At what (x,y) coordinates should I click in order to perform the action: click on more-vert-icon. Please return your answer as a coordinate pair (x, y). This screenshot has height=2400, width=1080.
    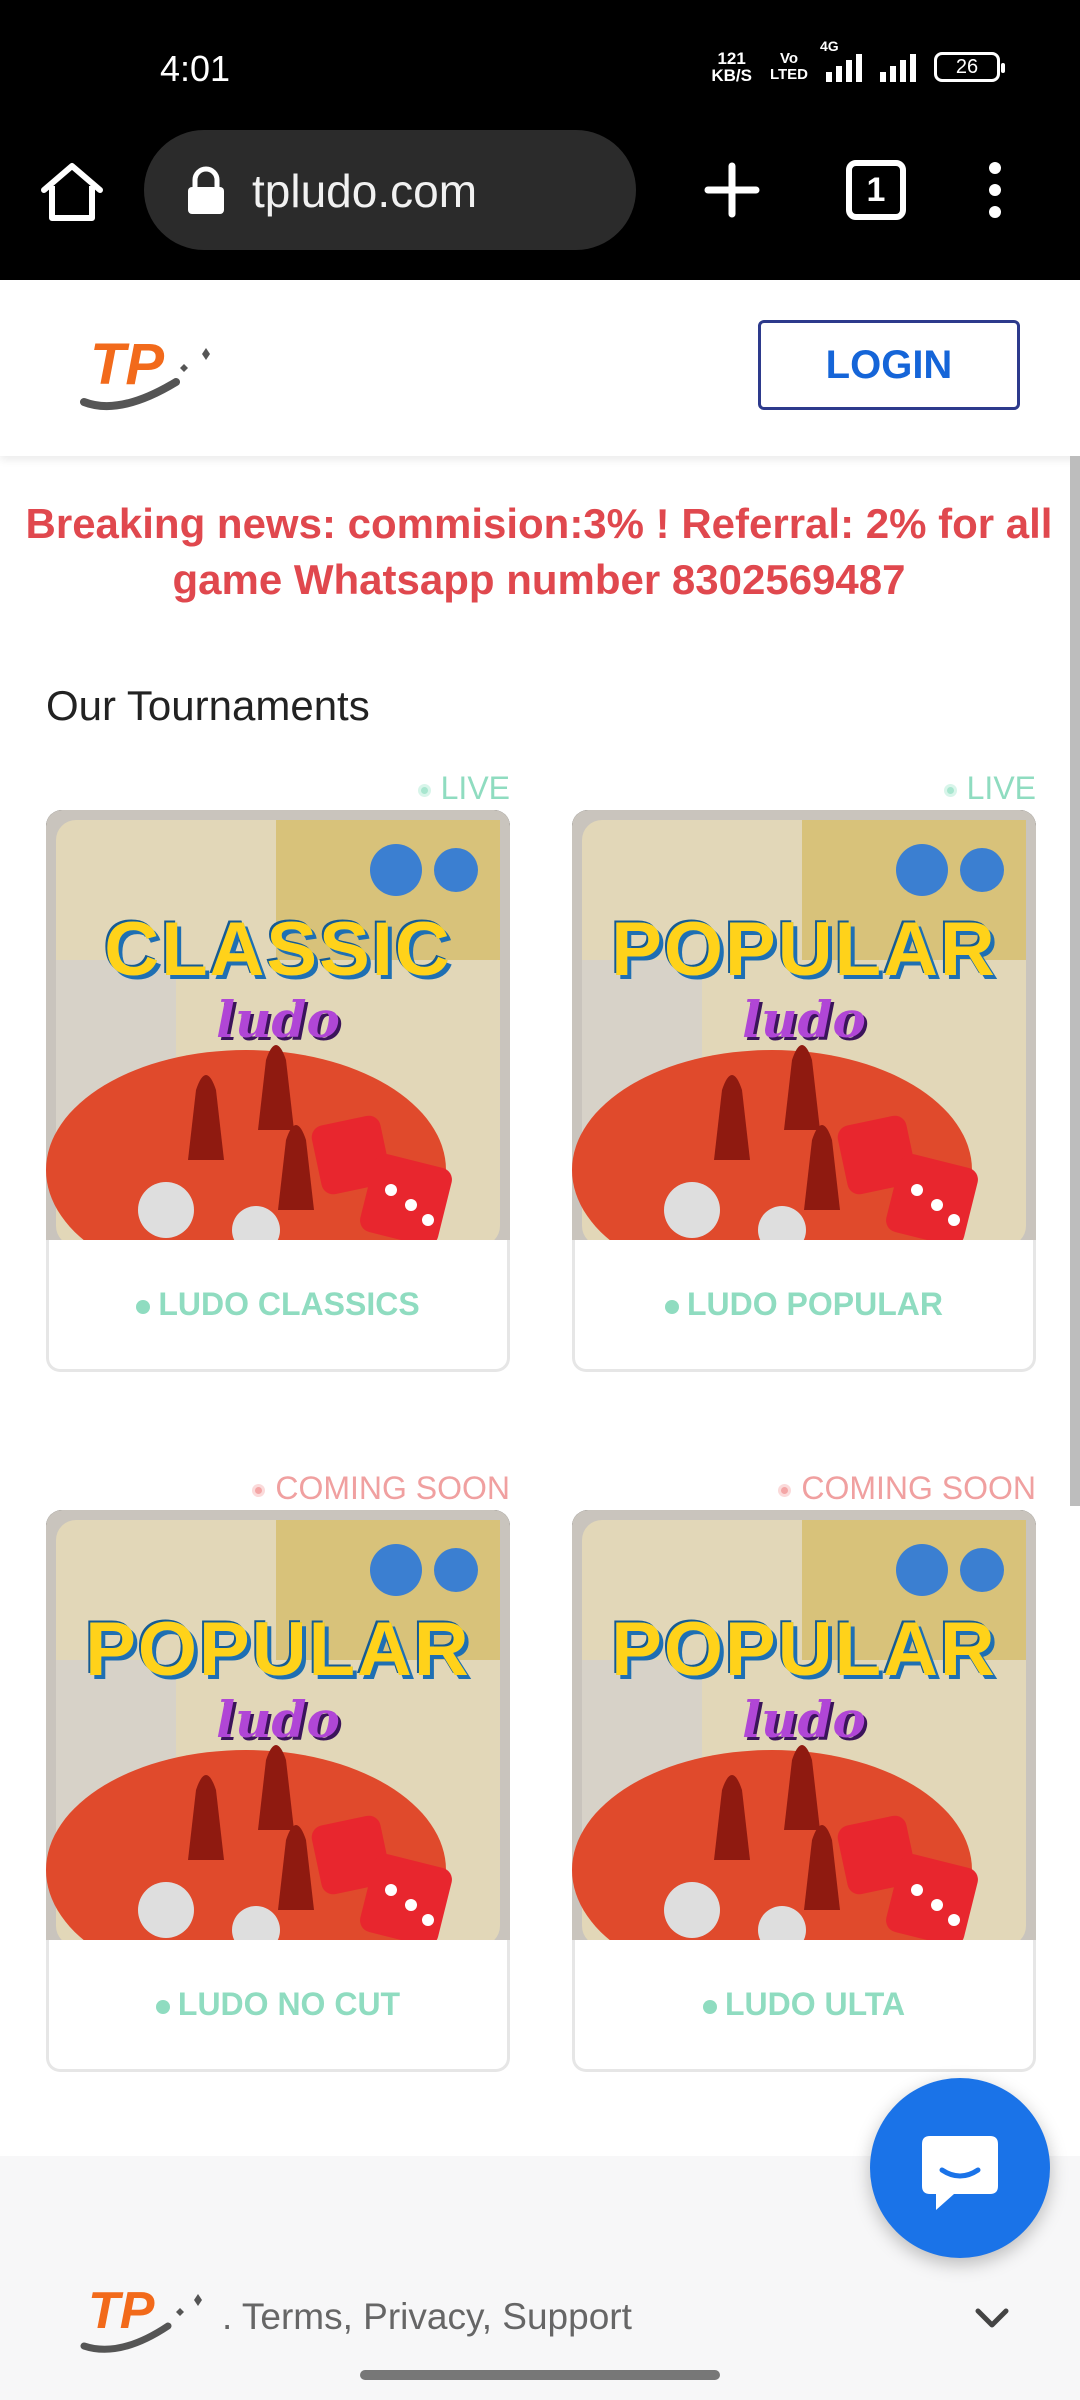
    Looking at the image, I should click on (995, 190).